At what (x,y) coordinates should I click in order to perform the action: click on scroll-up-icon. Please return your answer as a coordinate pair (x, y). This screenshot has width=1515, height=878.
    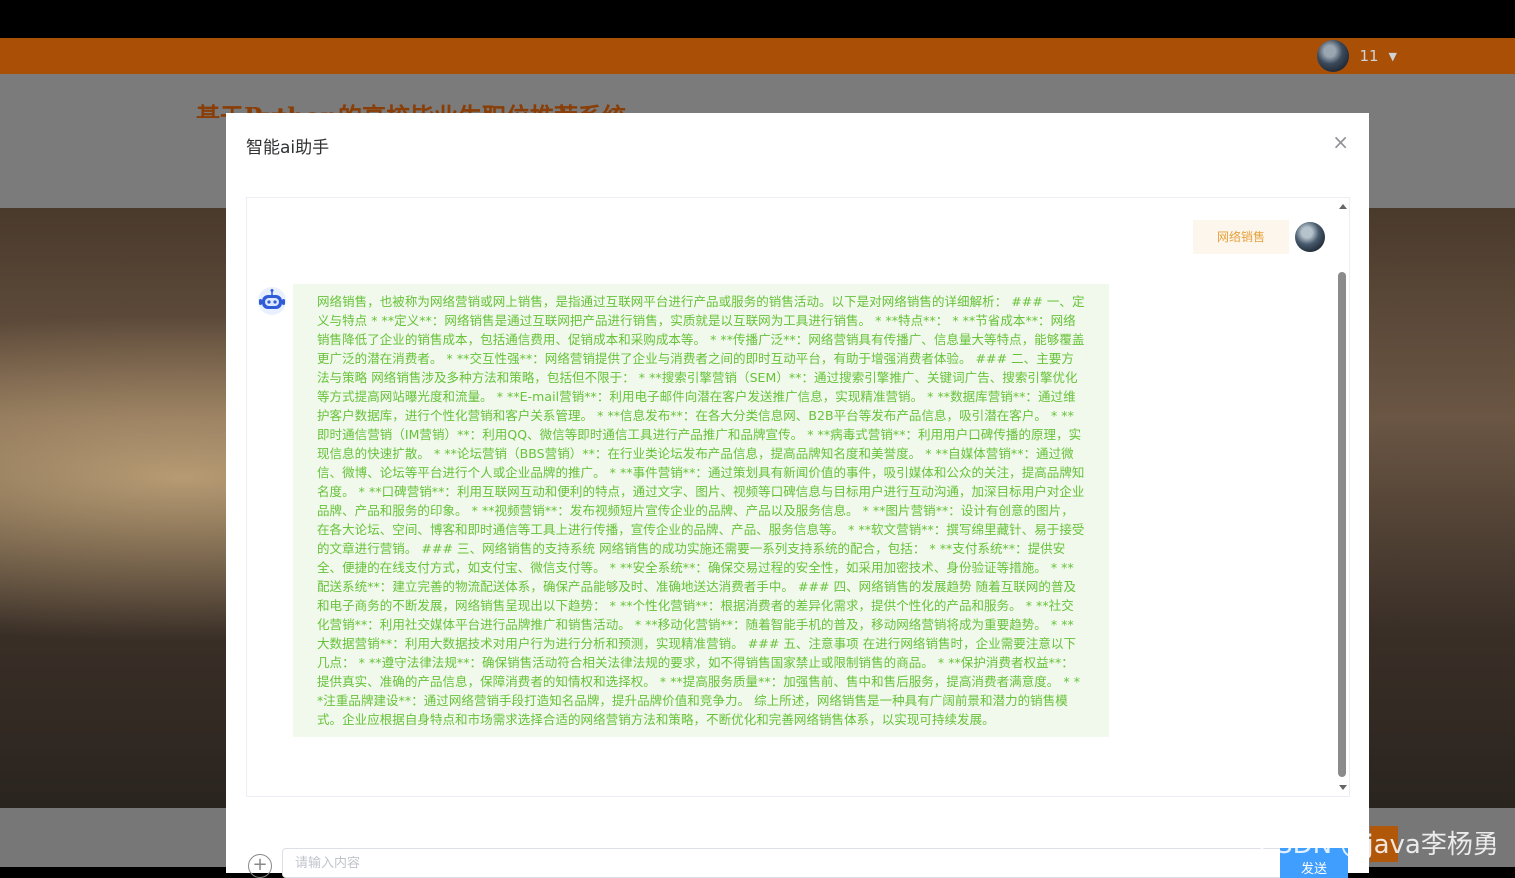
    Looking at the image, I should click on (1343, 206).